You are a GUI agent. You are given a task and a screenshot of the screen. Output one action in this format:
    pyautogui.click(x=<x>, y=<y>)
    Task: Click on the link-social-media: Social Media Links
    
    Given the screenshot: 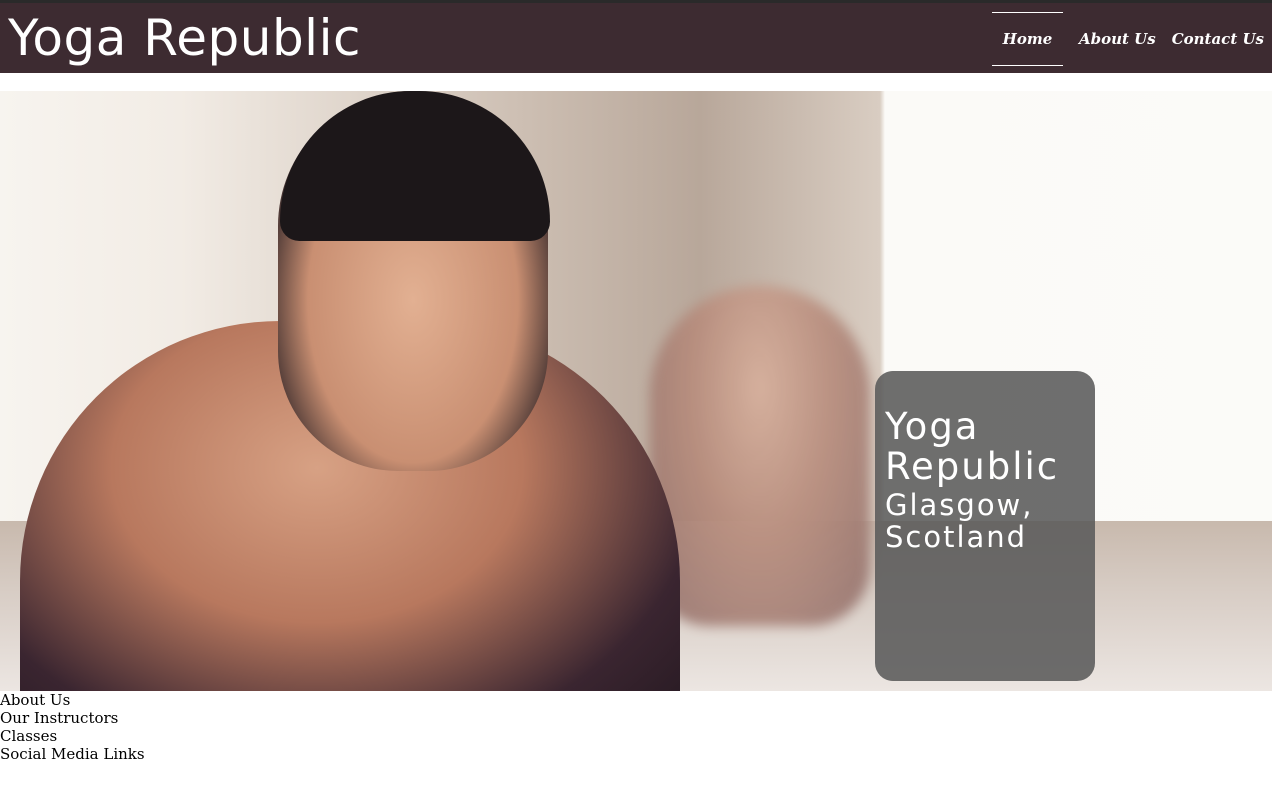 What is the action you would take?
    pyautogui.click(x=72, y=754)
    